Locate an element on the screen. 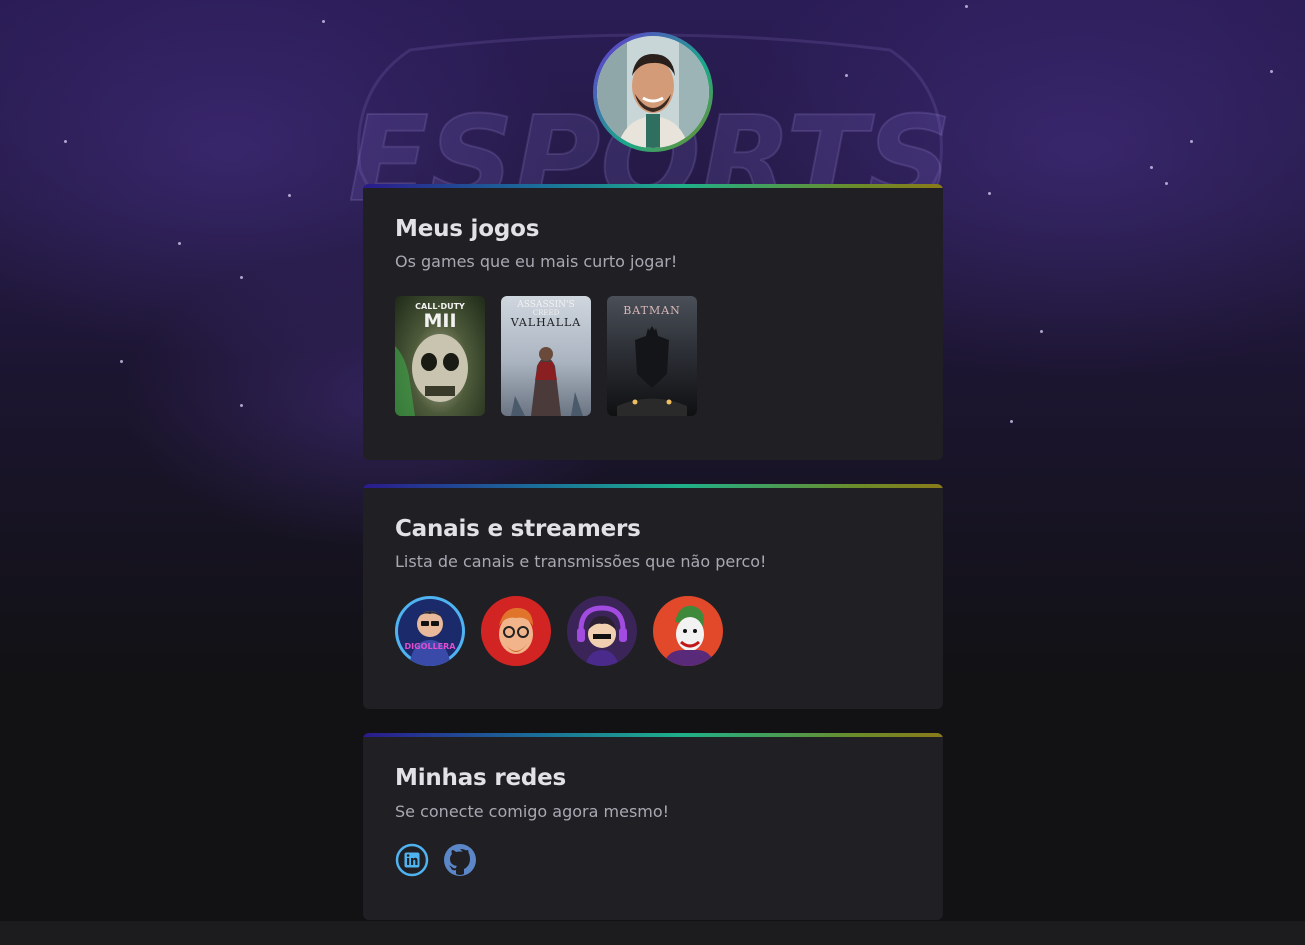  streamer-avatar-1: DIGOLLERA is located at coordinates (430, 631).